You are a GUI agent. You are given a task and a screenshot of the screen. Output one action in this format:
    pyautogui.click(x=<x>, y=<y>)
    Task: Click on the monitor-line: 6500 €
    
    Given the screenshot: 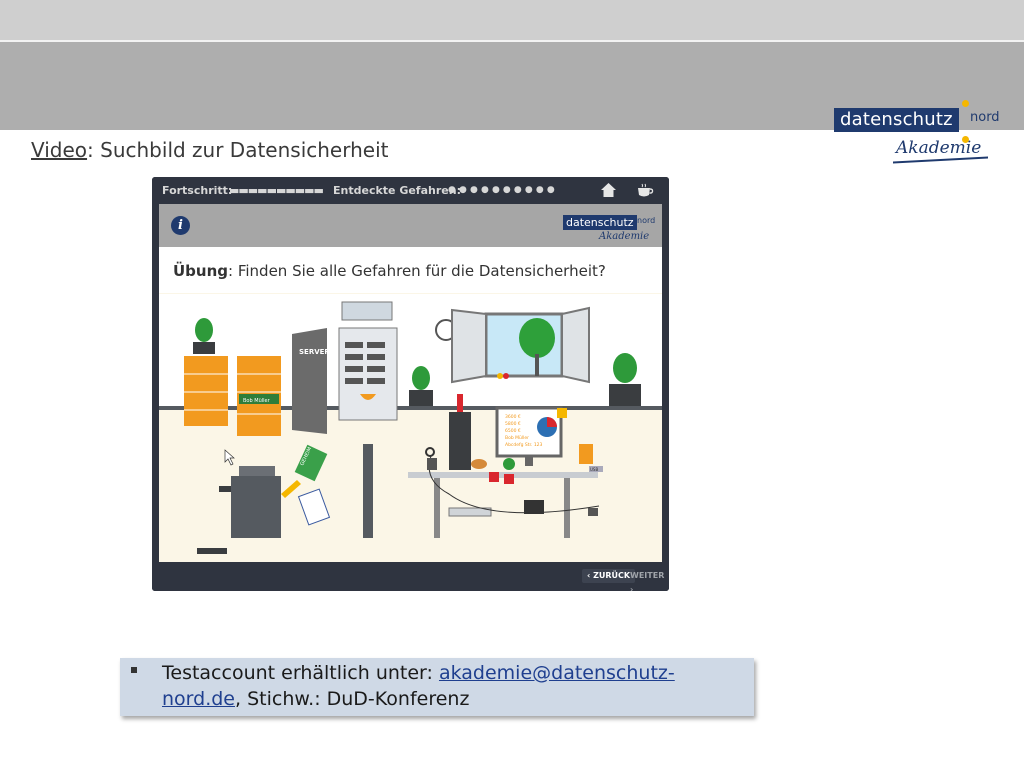 What is the action you would take?
    pyautogui.click(x=513, y=431)
    